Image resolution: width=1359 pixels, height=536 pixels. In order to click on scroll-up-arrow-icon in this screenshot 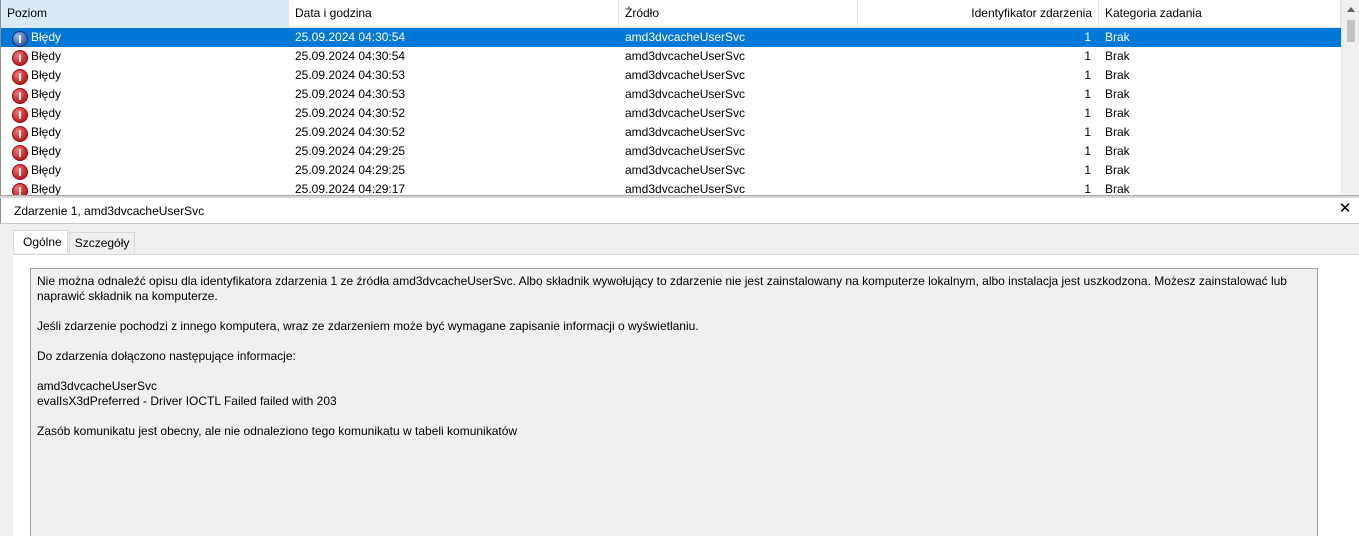, I will do `click(1351, 9)`.